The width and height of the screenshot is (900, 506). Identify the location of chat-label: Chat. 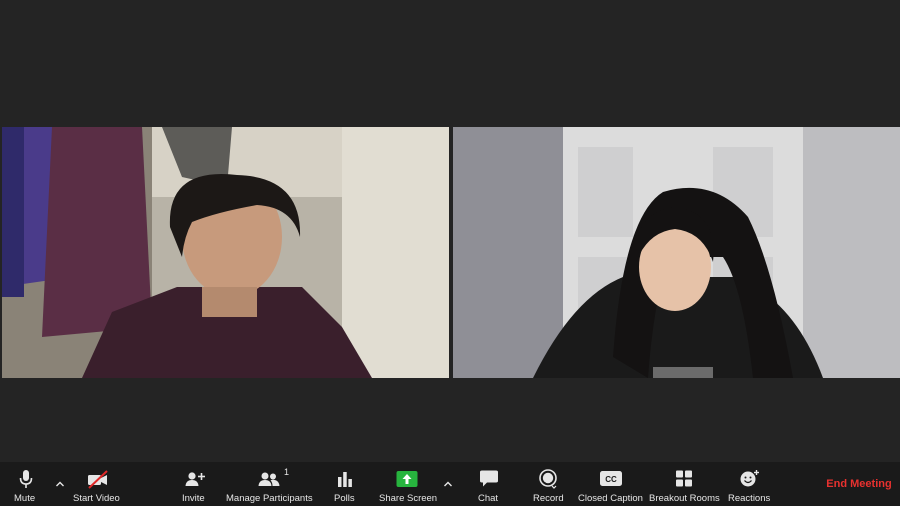
(488, 498).